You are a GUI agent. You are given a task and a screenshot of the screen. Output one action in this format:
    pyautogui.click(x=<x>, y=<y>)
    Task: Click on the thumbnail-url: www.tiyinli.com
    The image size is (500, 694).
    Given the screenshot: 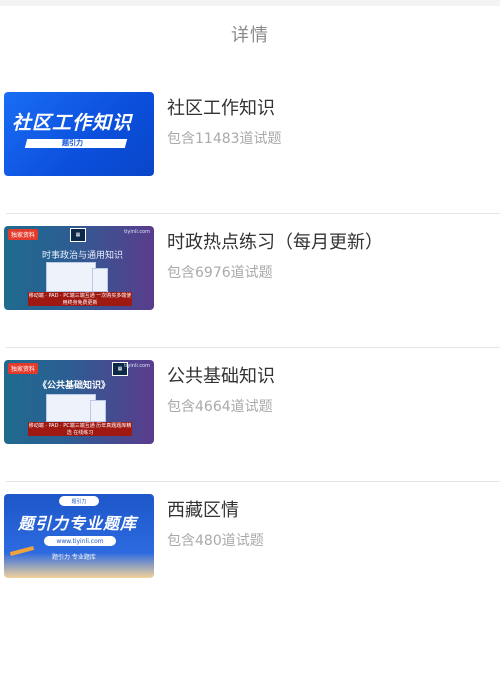 What is the action you would take?
    pyautogui.click(x=80, y=541)
    